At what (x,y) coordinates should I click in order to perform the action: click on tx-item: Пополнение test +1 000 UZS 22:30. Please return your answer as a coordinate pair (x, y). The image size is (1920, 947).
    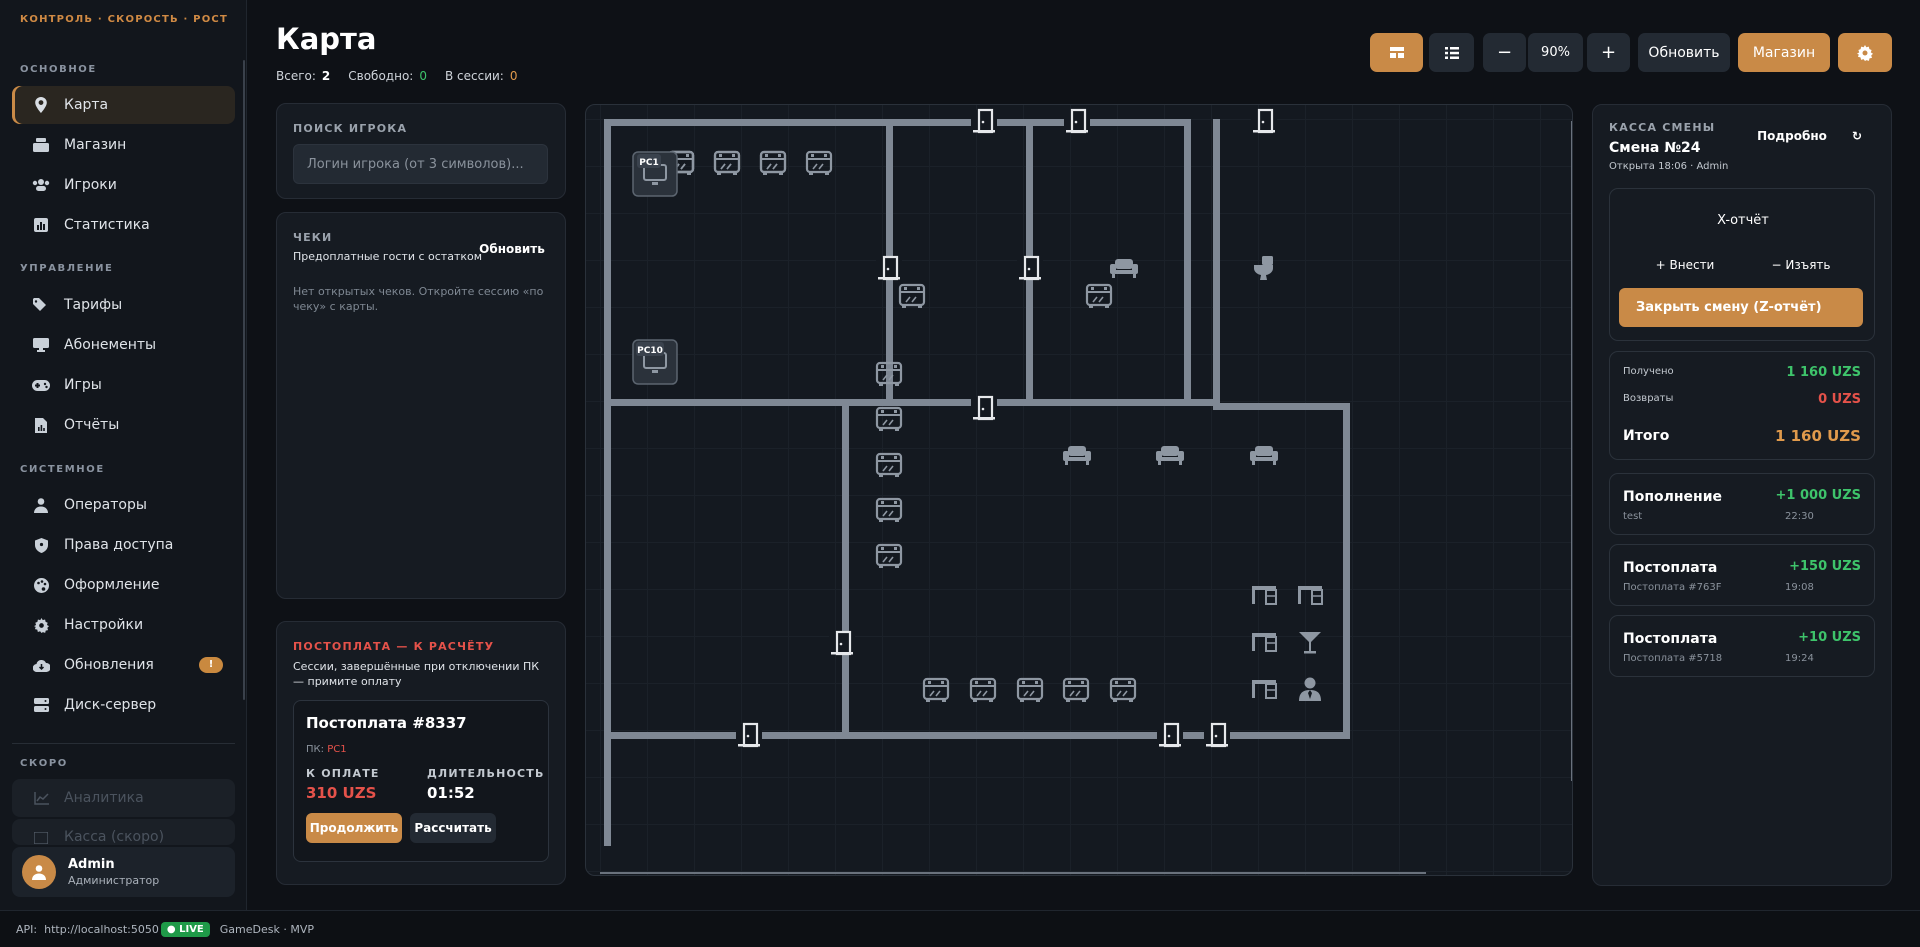
    Looking at the image, I should click on (1742, 504).